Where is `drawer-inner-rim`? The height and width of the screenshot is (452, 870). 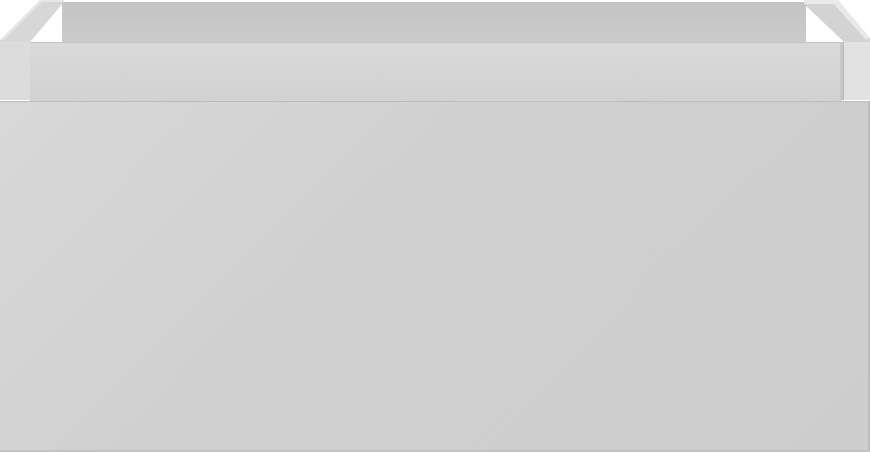
drawer-inner-rim is located at coordinates (436, 71).